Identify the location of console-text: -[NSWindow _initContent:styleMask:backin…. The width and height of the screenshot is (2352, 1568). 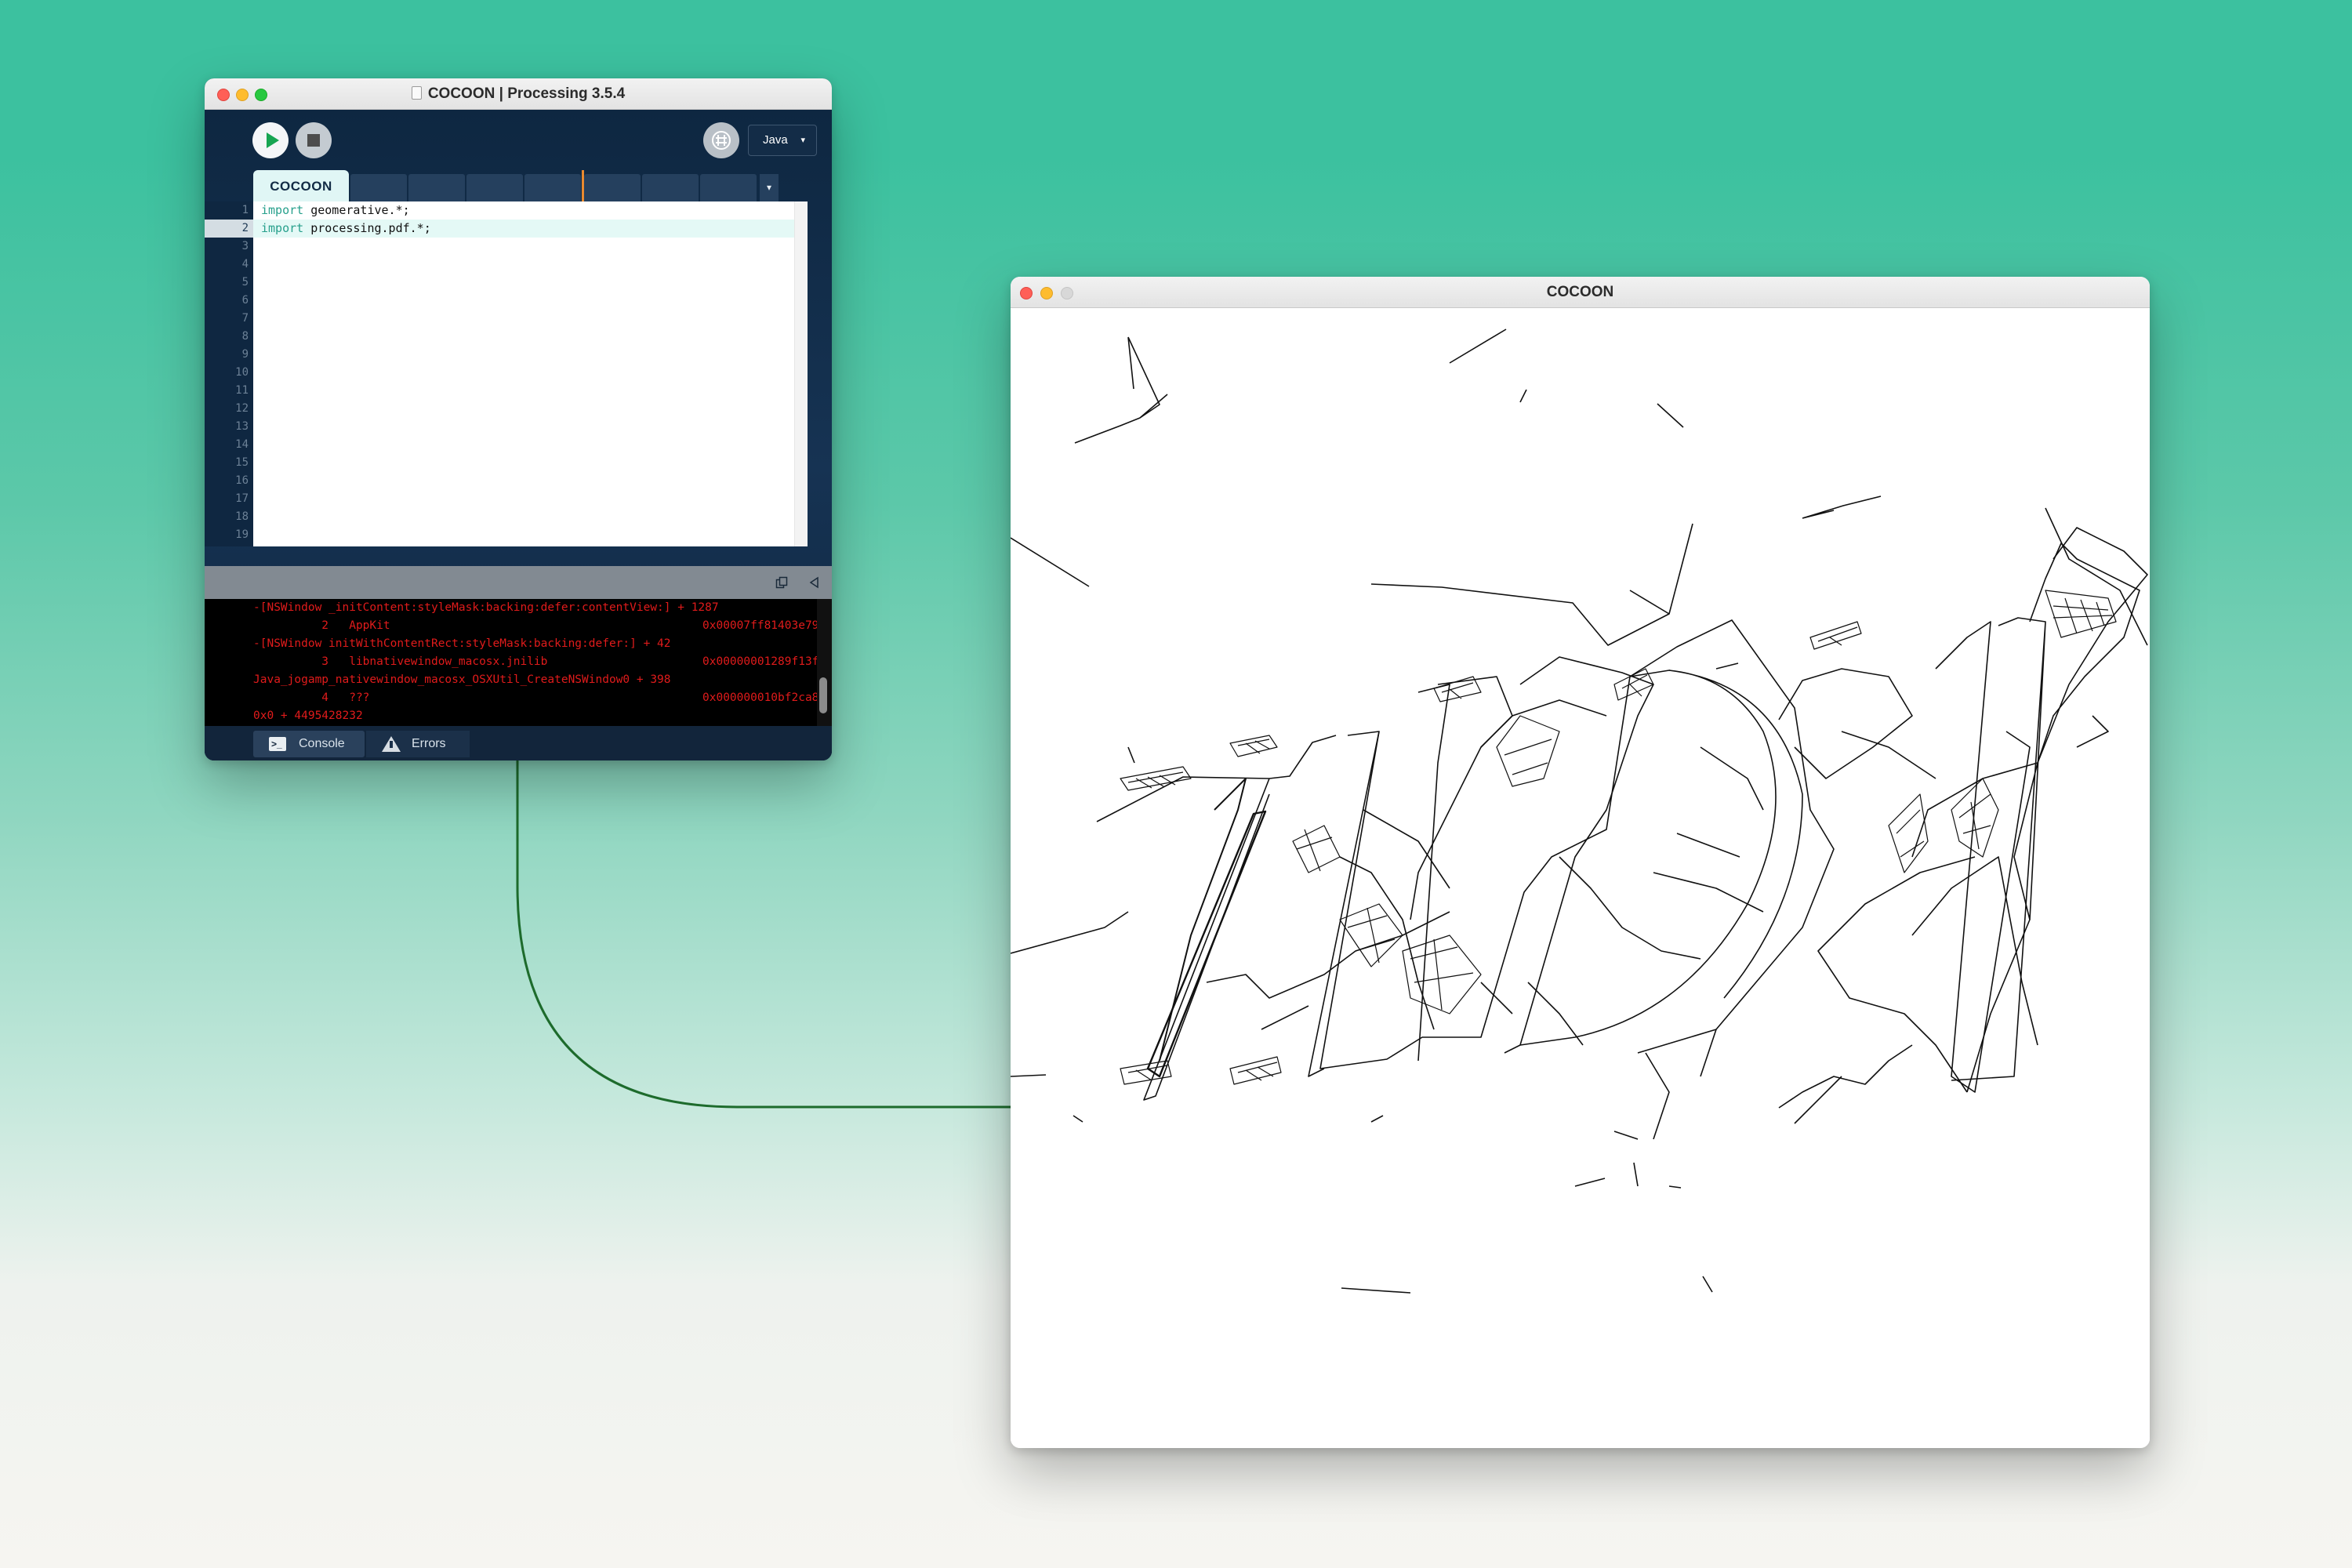
(486, 607).